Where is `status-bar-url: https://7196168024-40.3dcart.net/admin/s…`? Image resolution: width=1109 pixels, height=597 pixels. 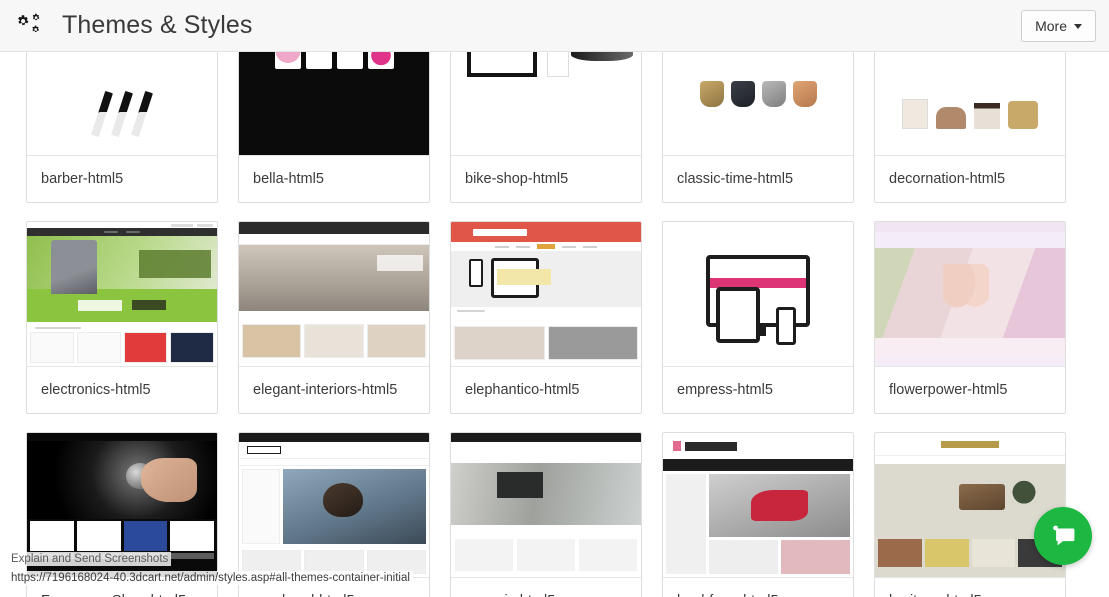 status-bar-url: https://7196168024-40.3dcart.net/admin/s… is located at coordinates (210, 578).